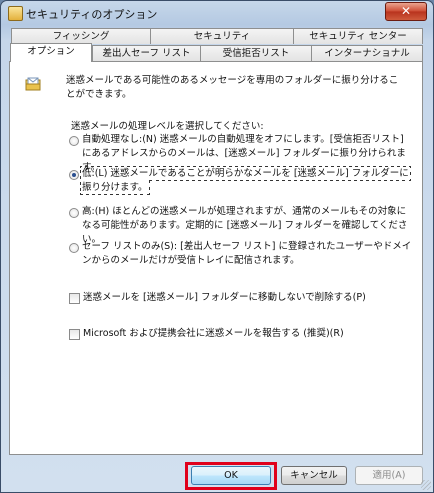  What do you see at coordinates (15, 13) in the screenshot?
I see `mail-options-icon` at bounding box center [15, 13].